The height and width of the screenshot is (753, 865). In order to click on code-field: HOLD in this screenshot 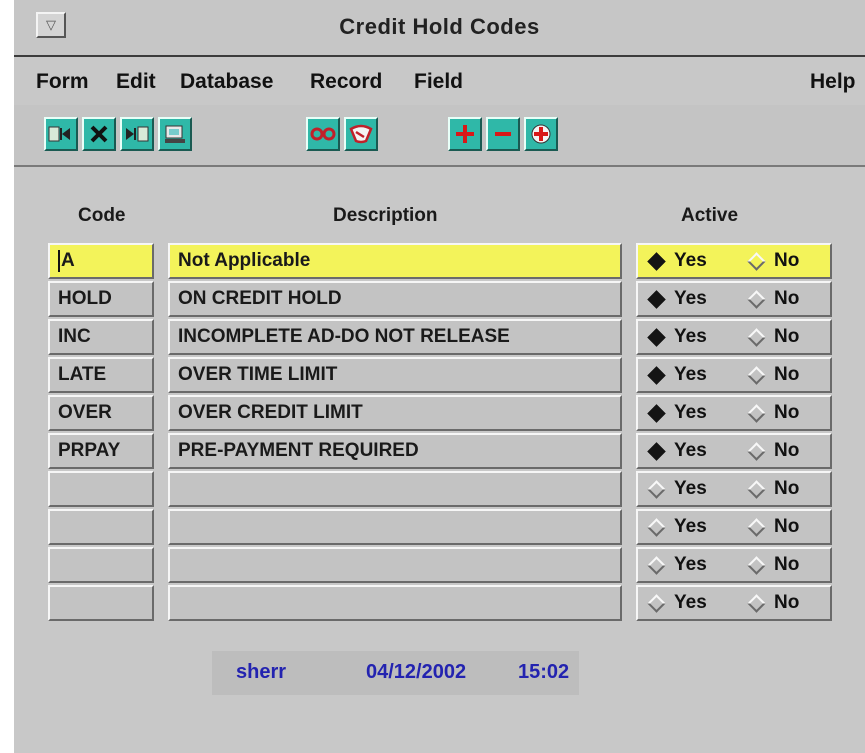, I will do `click(101, 299)`.